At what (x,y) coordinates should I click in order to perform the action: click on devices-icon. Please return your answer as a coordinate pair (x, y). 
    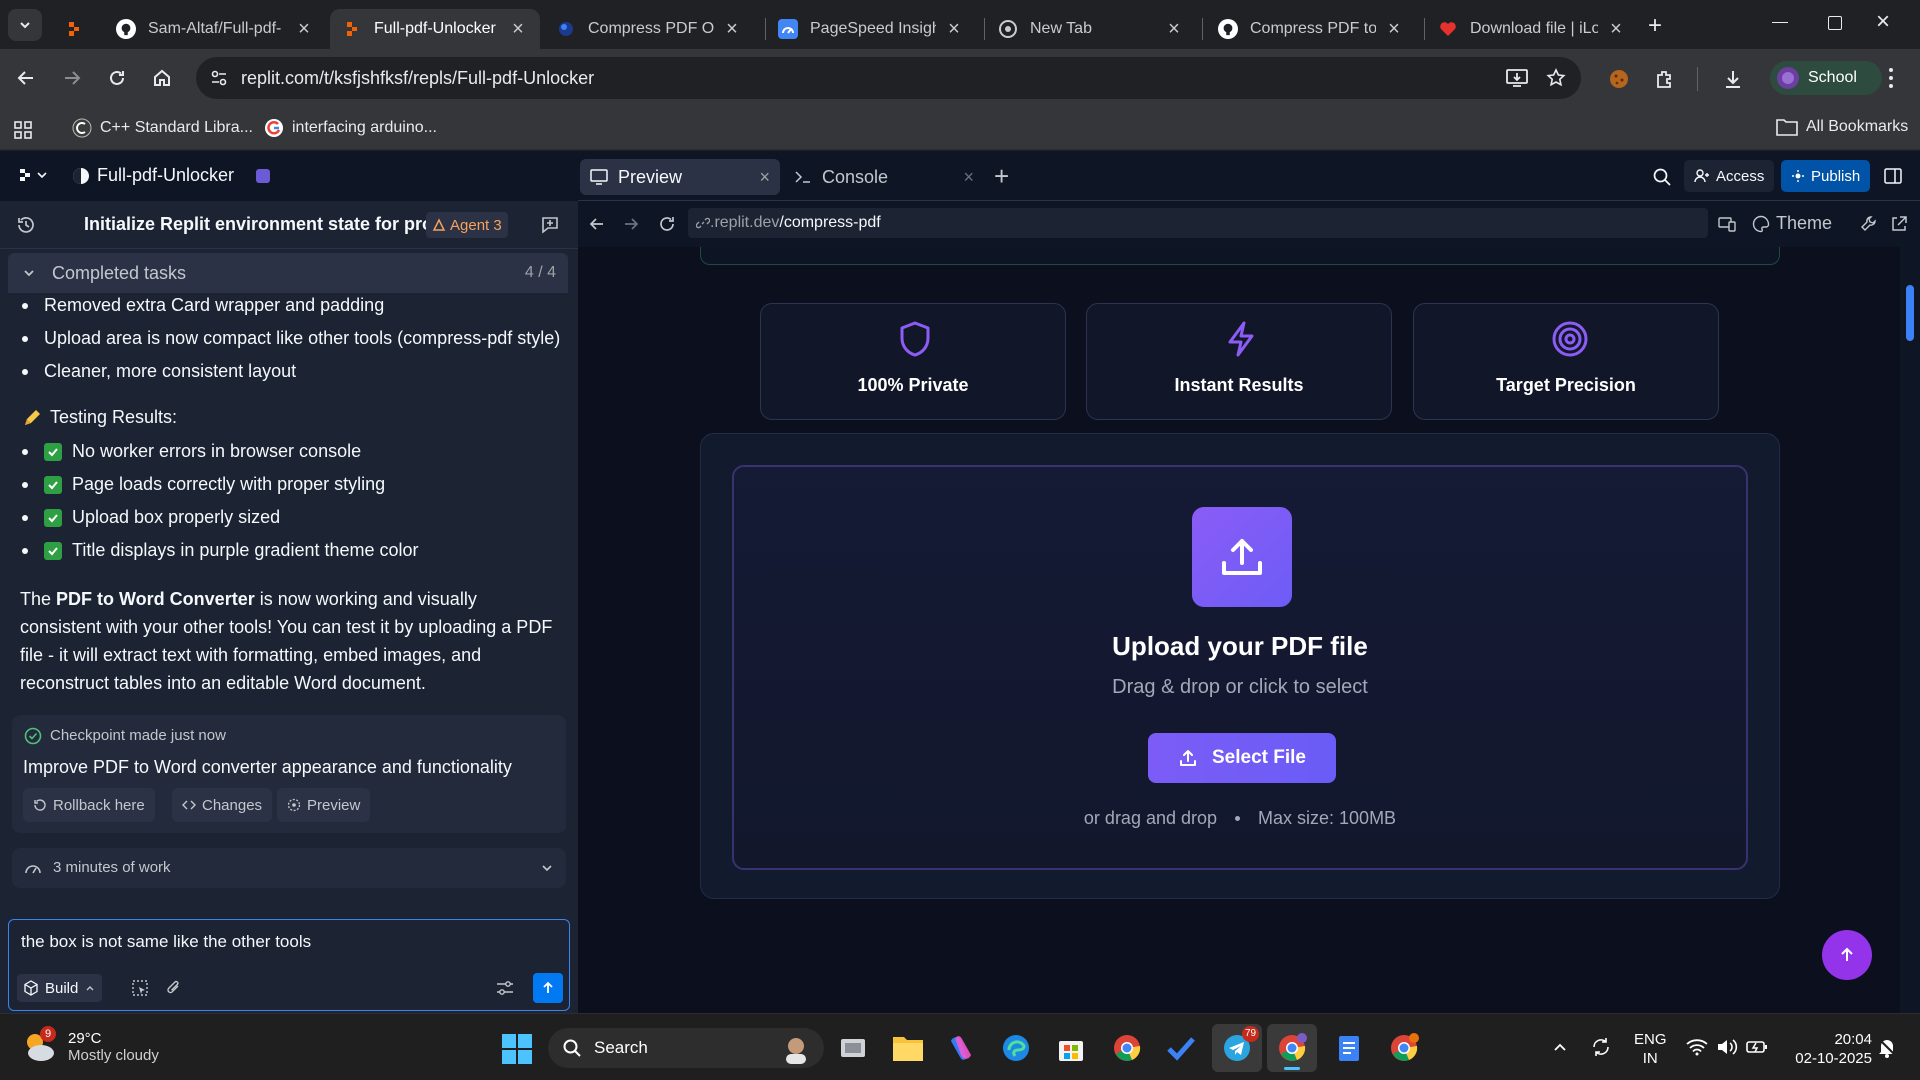
    Looking at the image, I should click on (1727, 224).